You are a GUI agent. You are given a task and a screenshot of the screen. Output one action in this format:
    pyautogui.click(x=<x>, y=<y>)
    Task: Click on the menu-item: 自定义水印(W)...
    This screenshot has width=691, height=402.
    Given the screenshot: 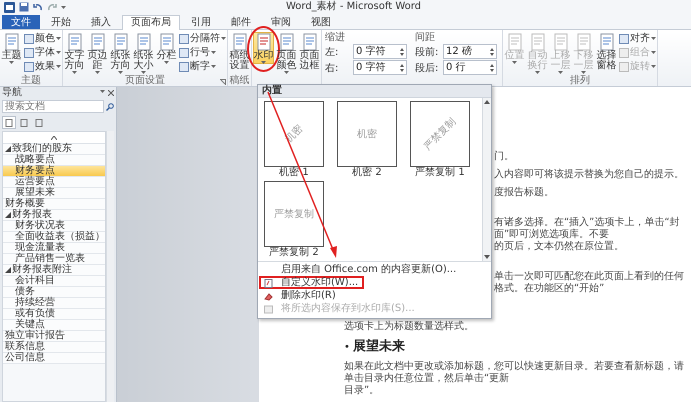 What is the action you would take?
    pyautogui.click(x=311, y=282)
    